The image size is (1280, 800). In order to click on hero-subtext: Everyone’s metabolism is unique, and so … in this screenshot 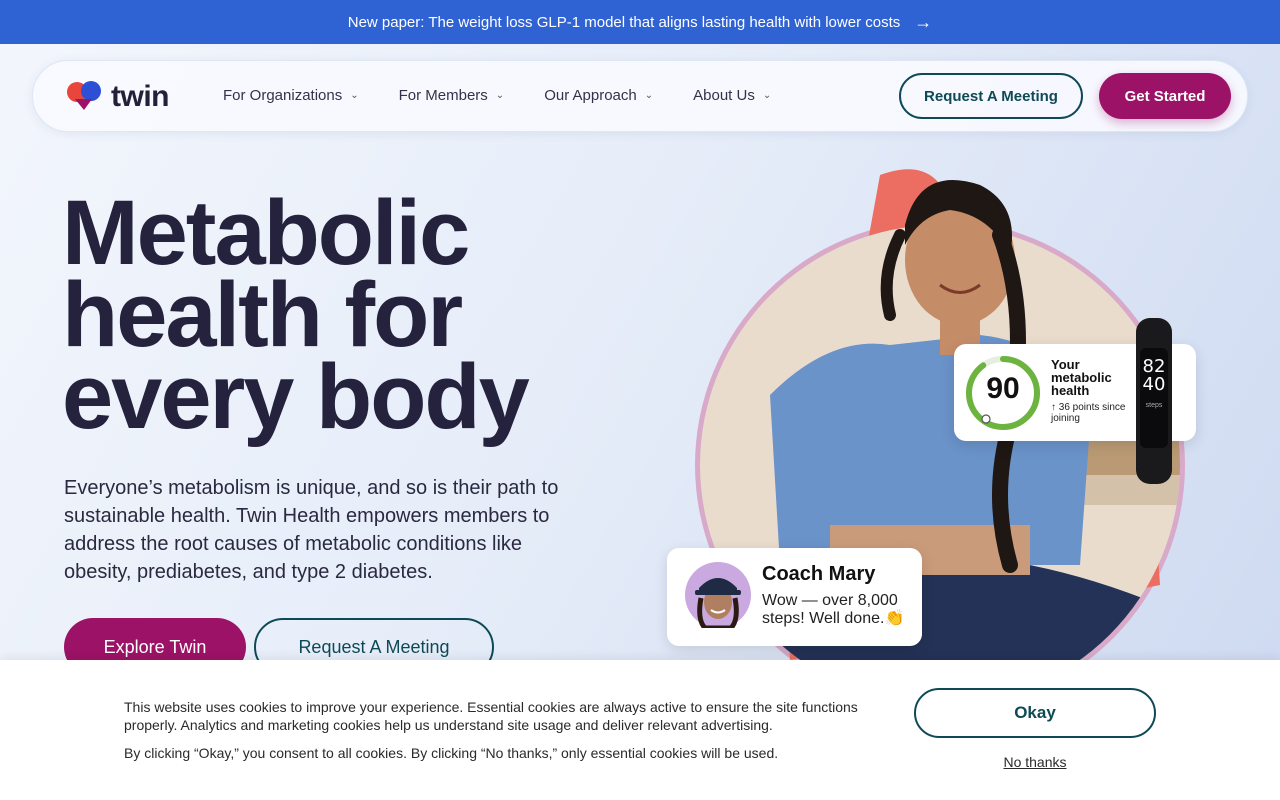, I will do `click(311, 530)`.